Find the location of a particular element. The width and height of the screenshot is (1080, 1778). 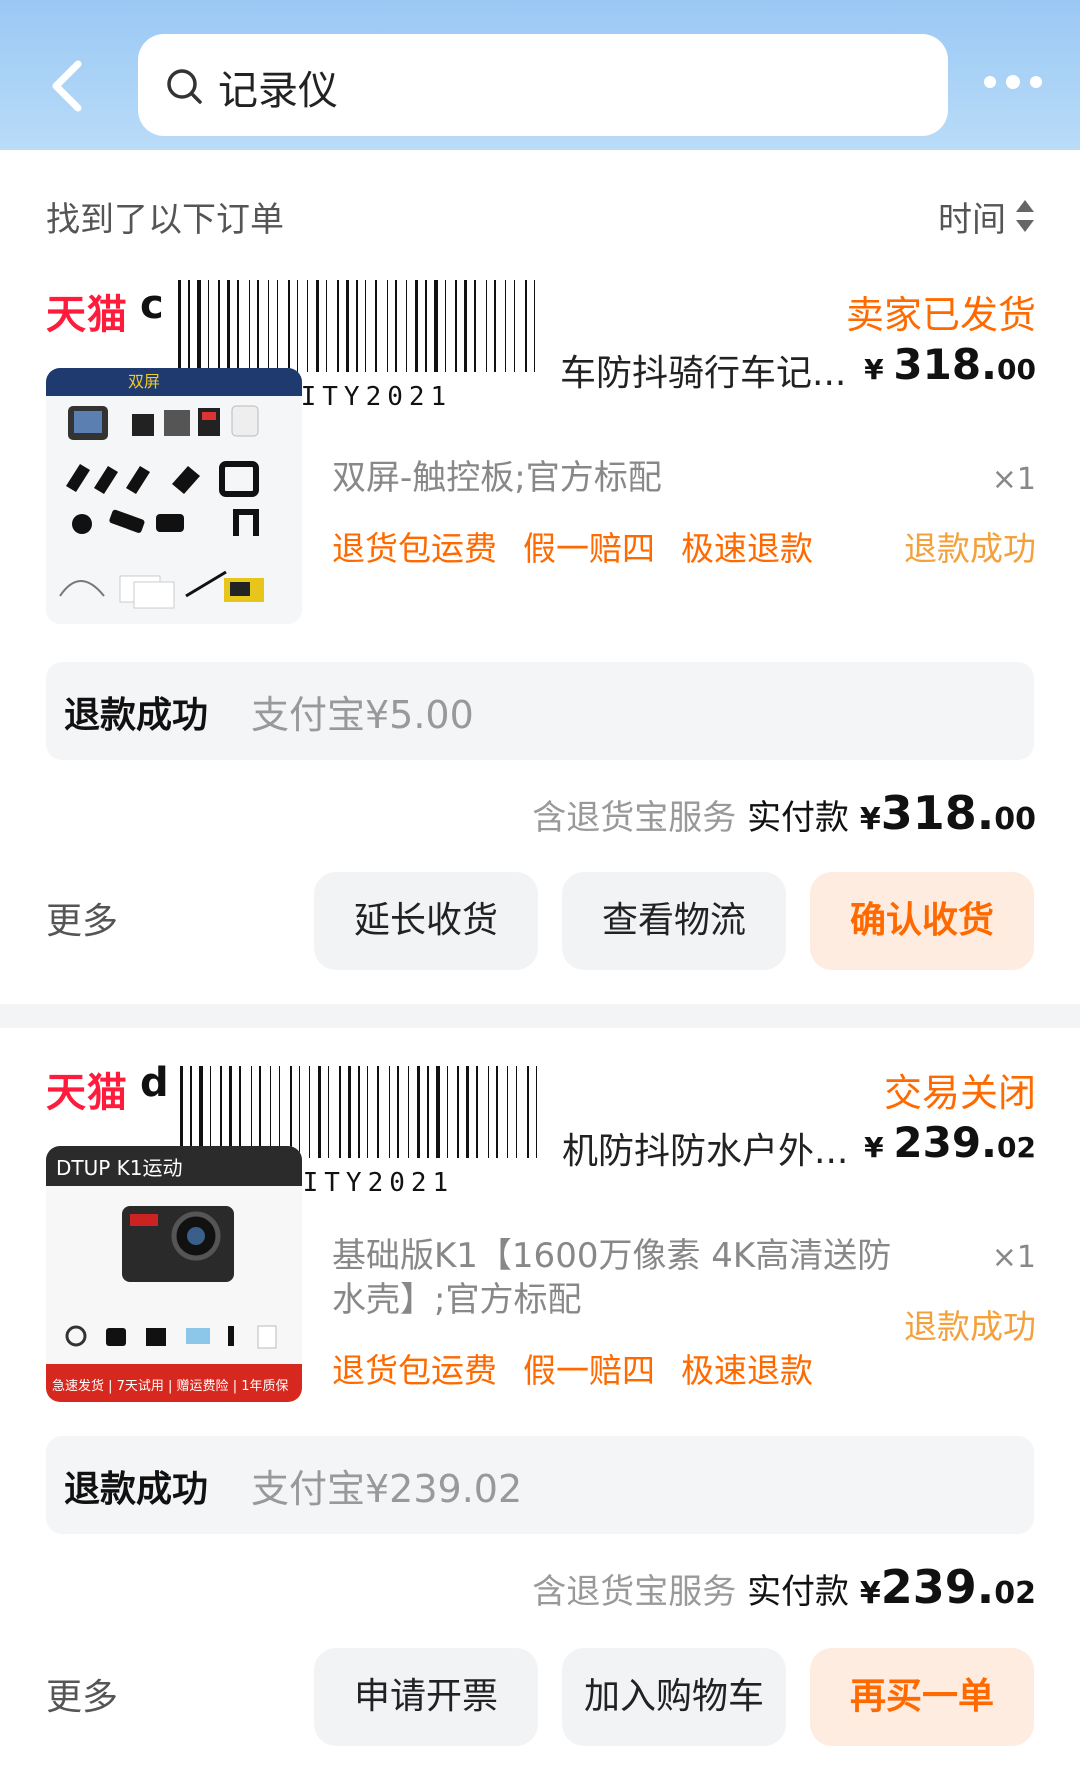

paid-amount: ¥318.00 is located at coordinates (947, 813).